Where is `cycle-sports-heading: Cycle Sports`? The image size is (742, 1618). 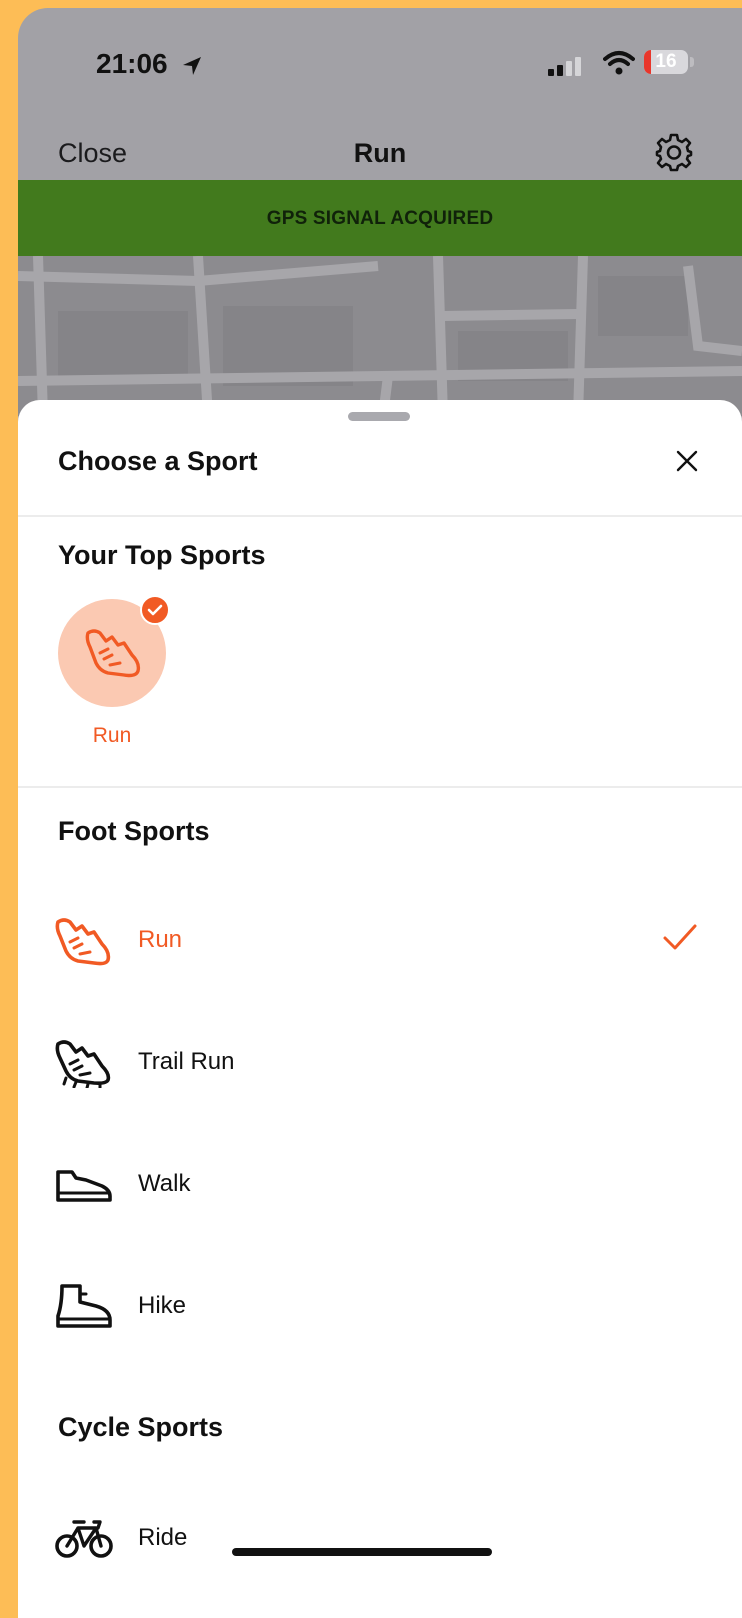
cycle-sports-heading: Cycle Sports is located at coordinates (141, 1427).